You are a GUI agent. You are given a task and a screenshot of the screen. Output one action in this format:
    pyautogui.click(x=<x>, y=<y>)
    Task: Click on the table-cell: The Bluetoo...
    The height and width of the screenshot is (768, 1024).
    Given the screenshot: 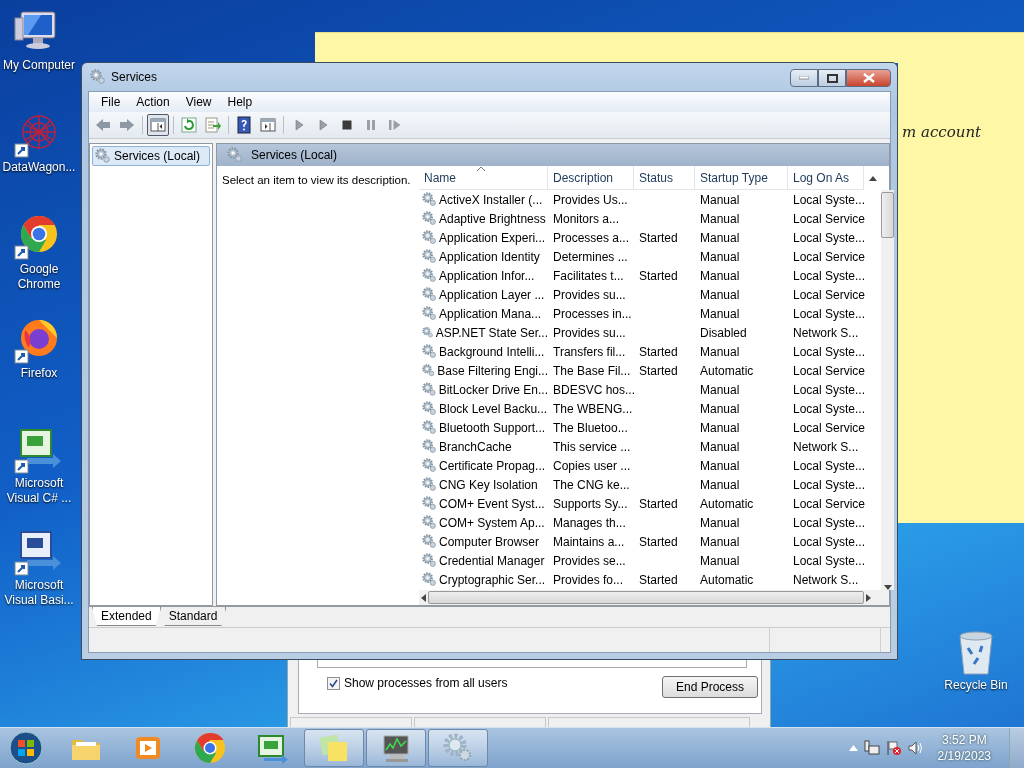 What is the action you would take?
    pyautogui.click(x=590, y=427)
    